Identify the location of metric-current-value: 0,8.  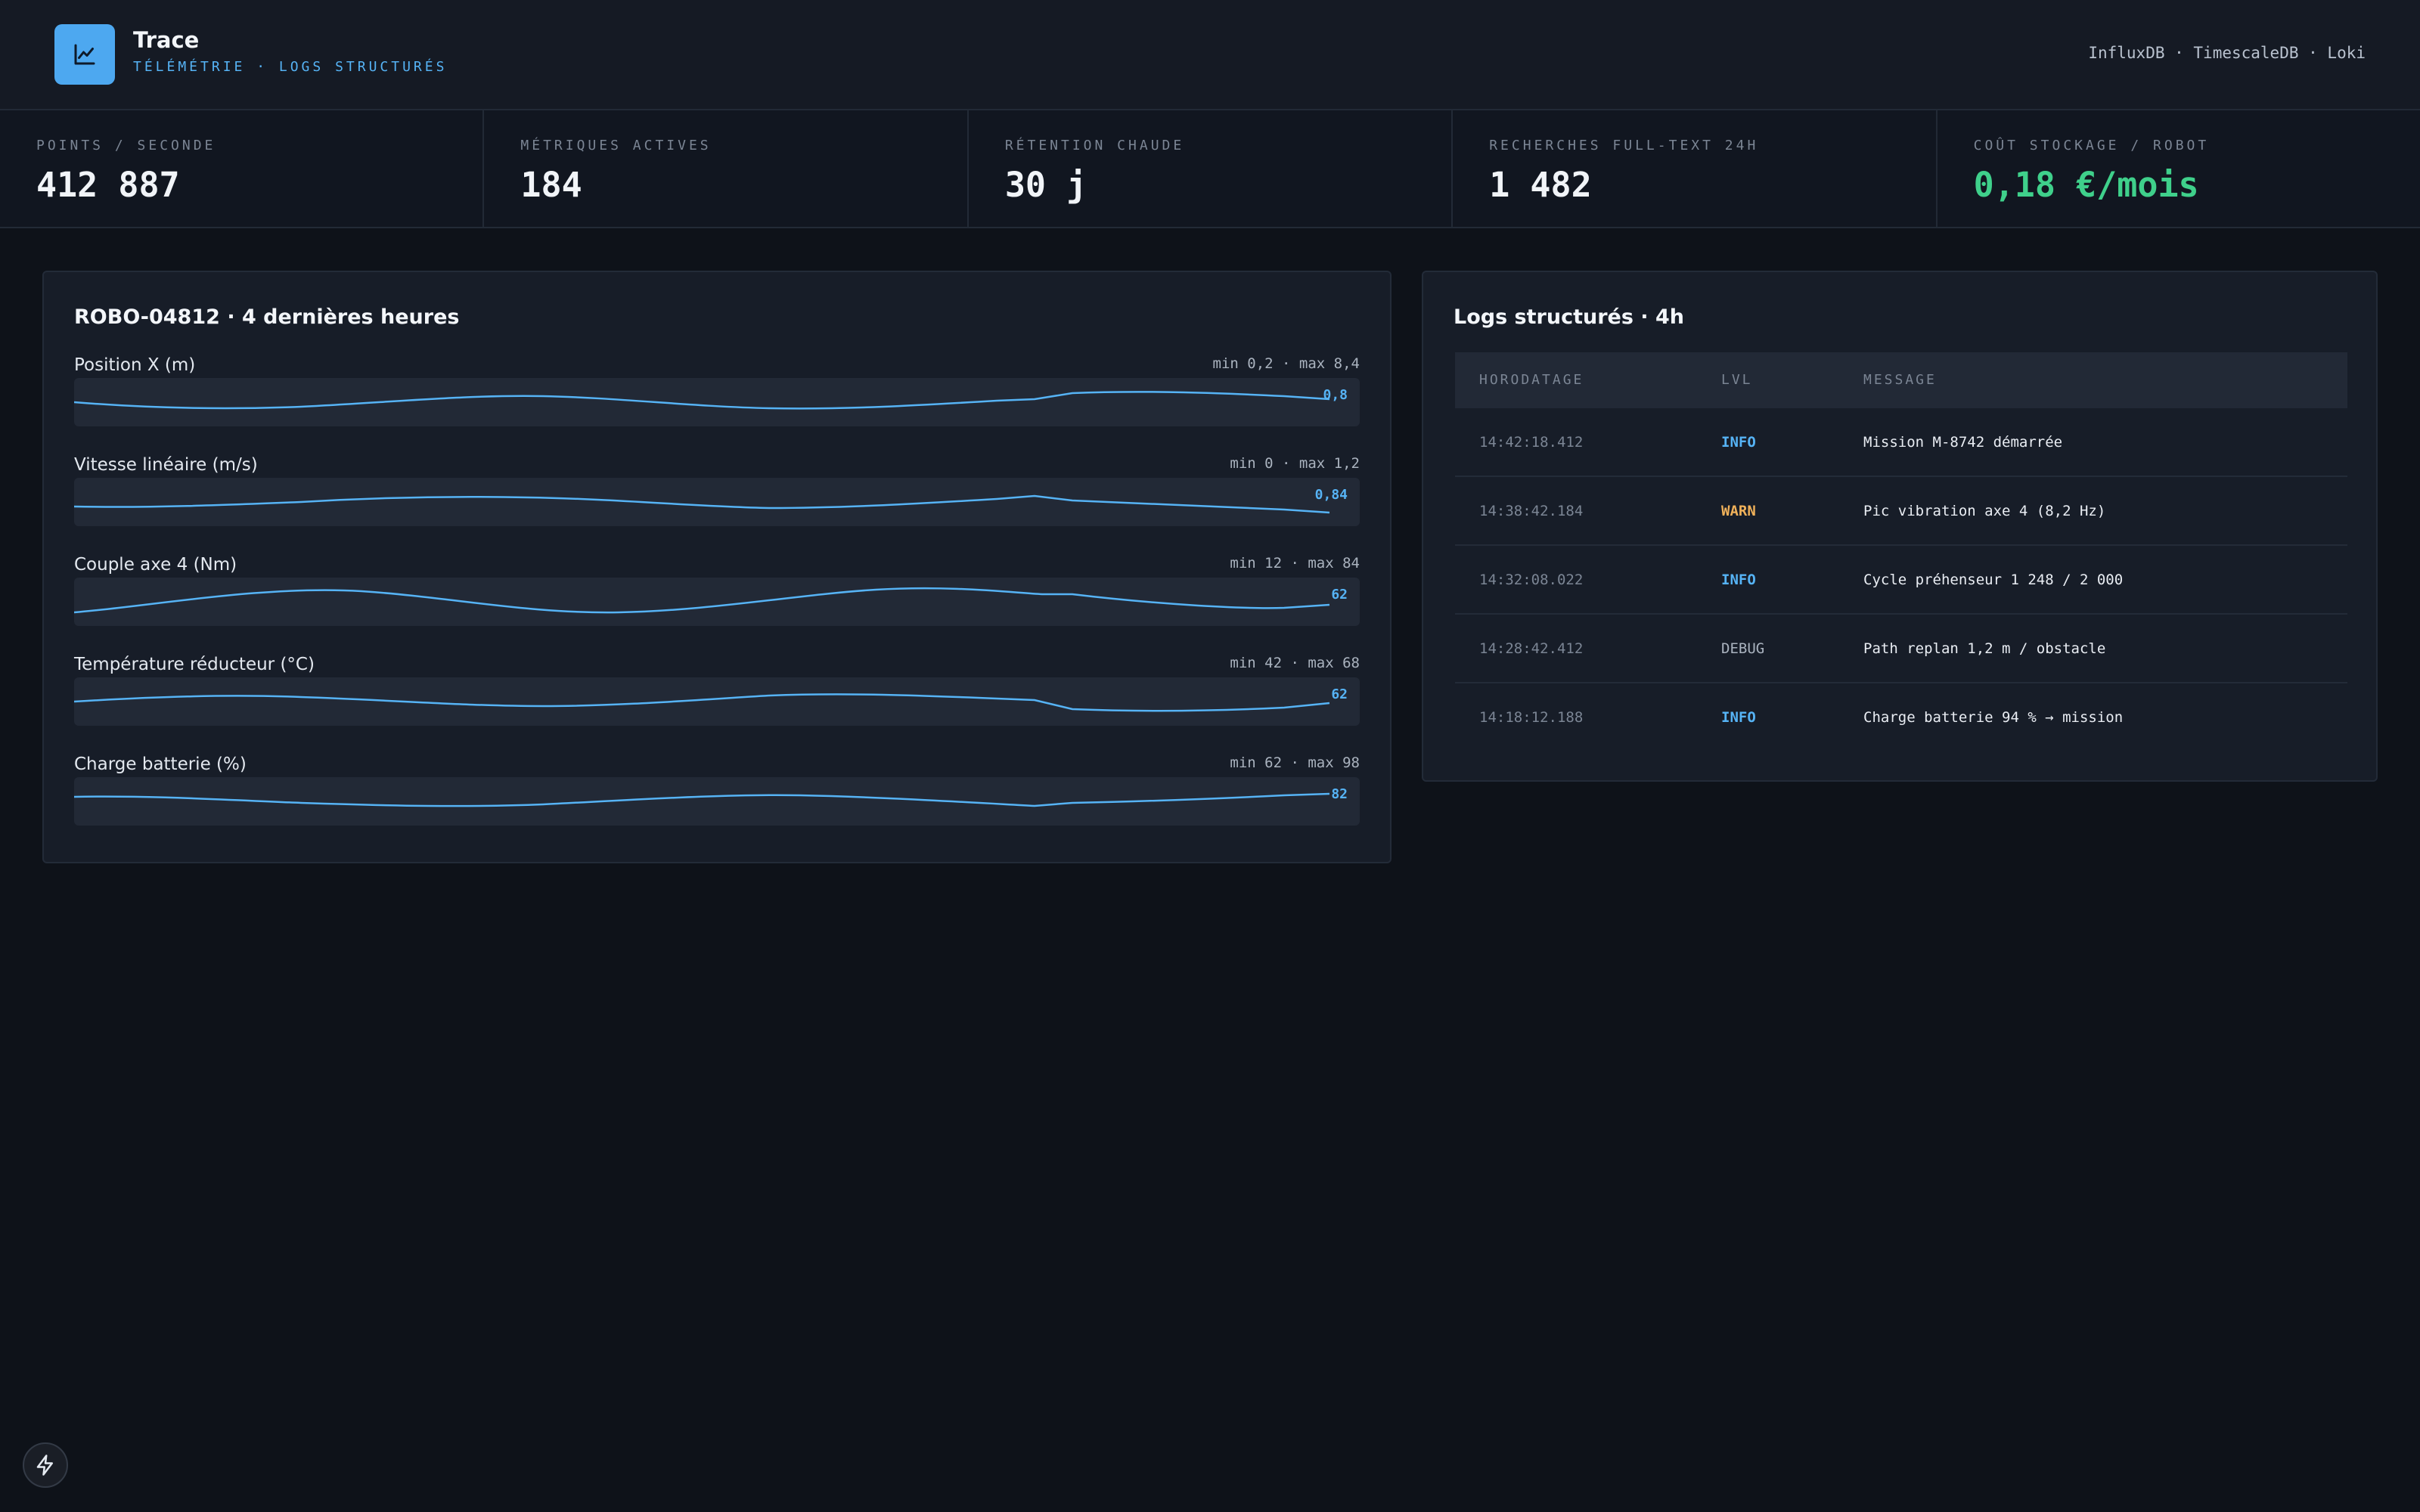
(1335, 395).